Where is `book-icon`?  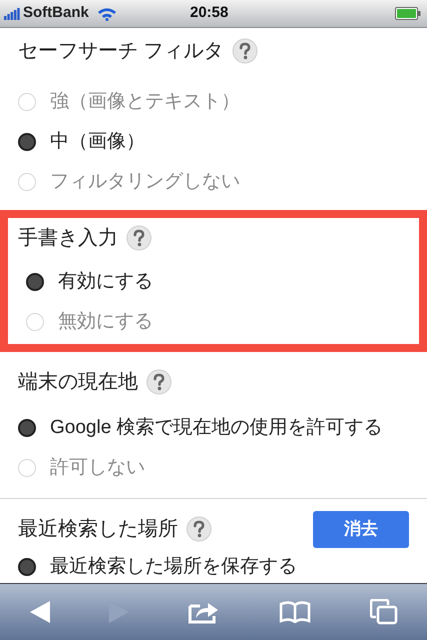
book-icon is located at coordinates (294, 612).